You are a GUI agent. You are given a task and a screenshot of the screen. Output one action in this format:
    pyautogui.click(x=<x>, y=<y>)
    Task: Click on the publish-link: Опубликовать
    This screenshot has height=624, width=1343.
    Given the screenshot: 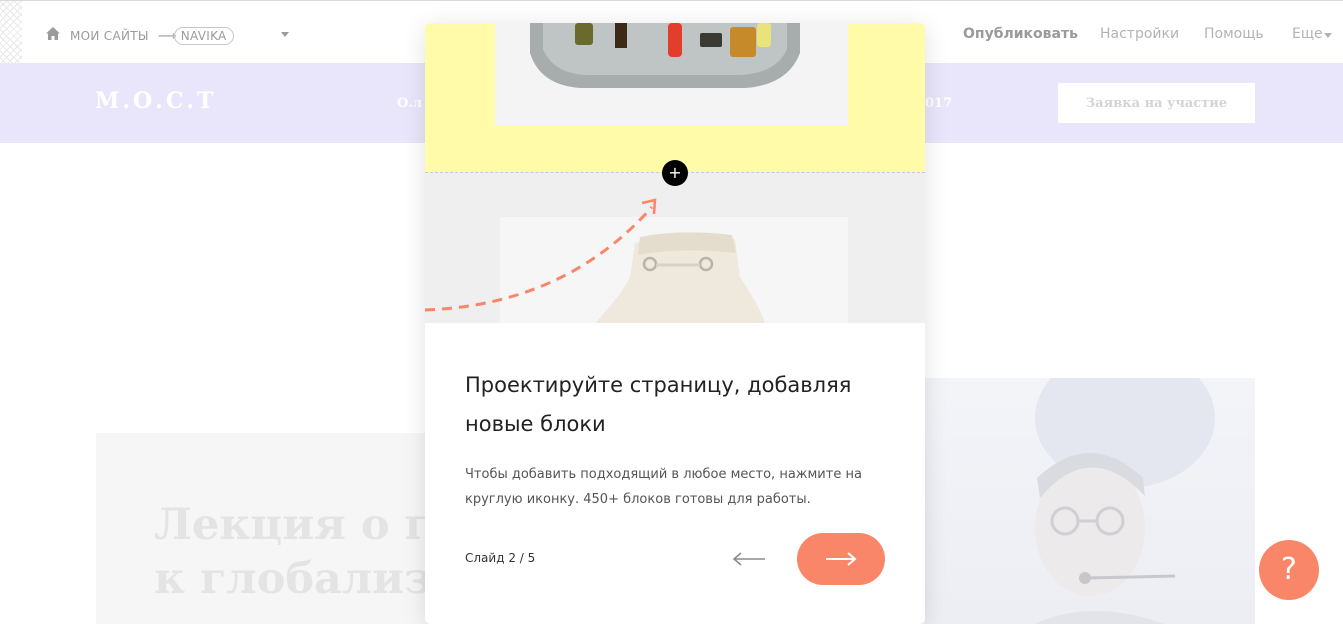 What is the action you would take?
    pyautogui.click(x=1020, y=34)
    